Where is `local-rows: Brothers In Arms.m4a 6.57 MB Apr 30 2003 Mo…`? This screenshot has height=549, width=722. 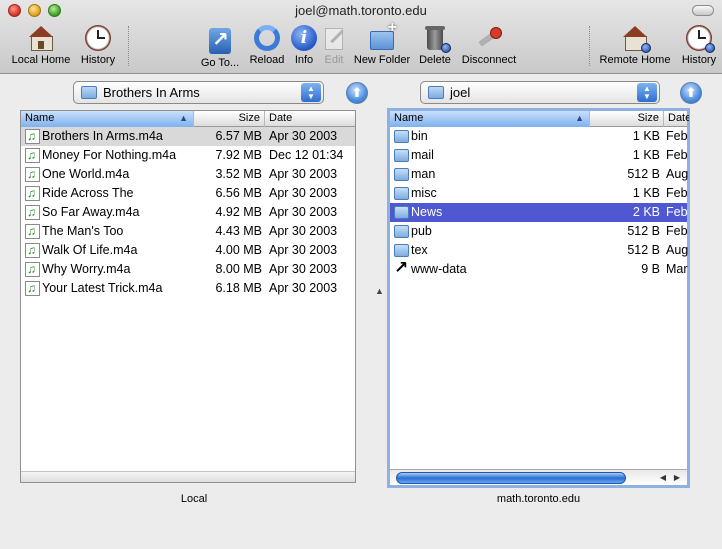
local-rows: Brothers In Arms.m4a 6.57 MB Apr 30 2003 Mo… is located at coordinates (188, 212).